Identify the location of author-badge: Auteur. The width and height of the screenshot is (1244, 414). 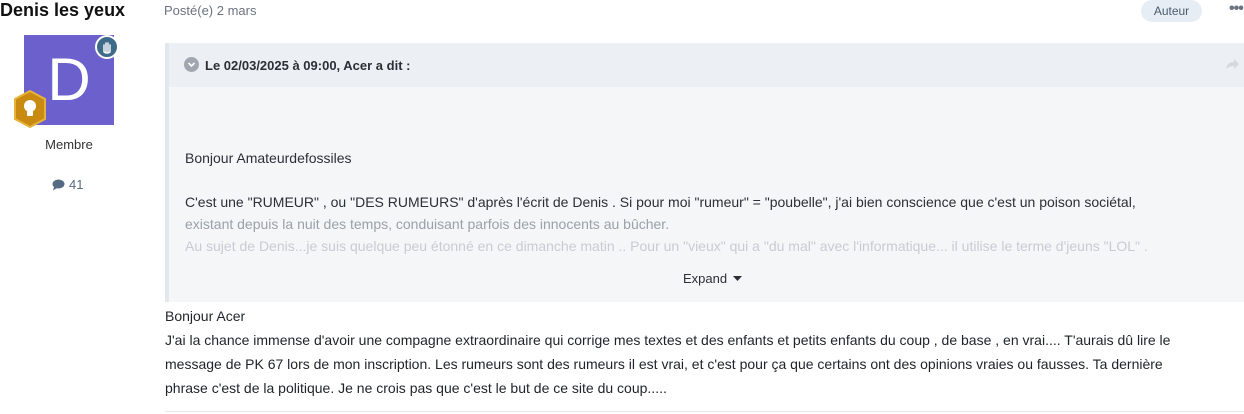
(1171, 11).